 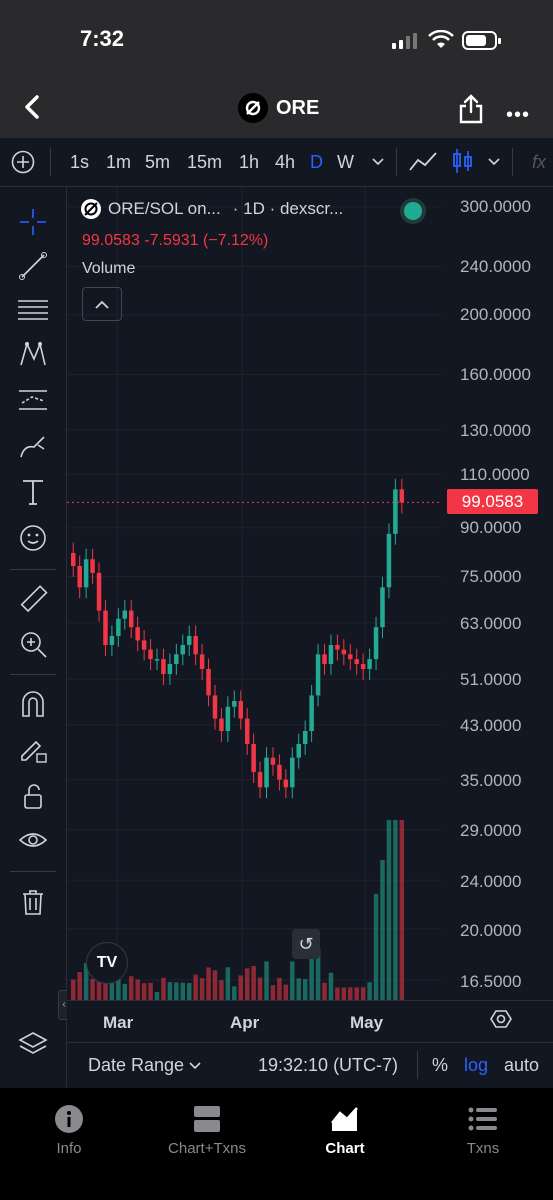 What do you see at coordinates (33, 1044) in the screenshot?
I see `layers-icon` at bounding box center [33, 1044].